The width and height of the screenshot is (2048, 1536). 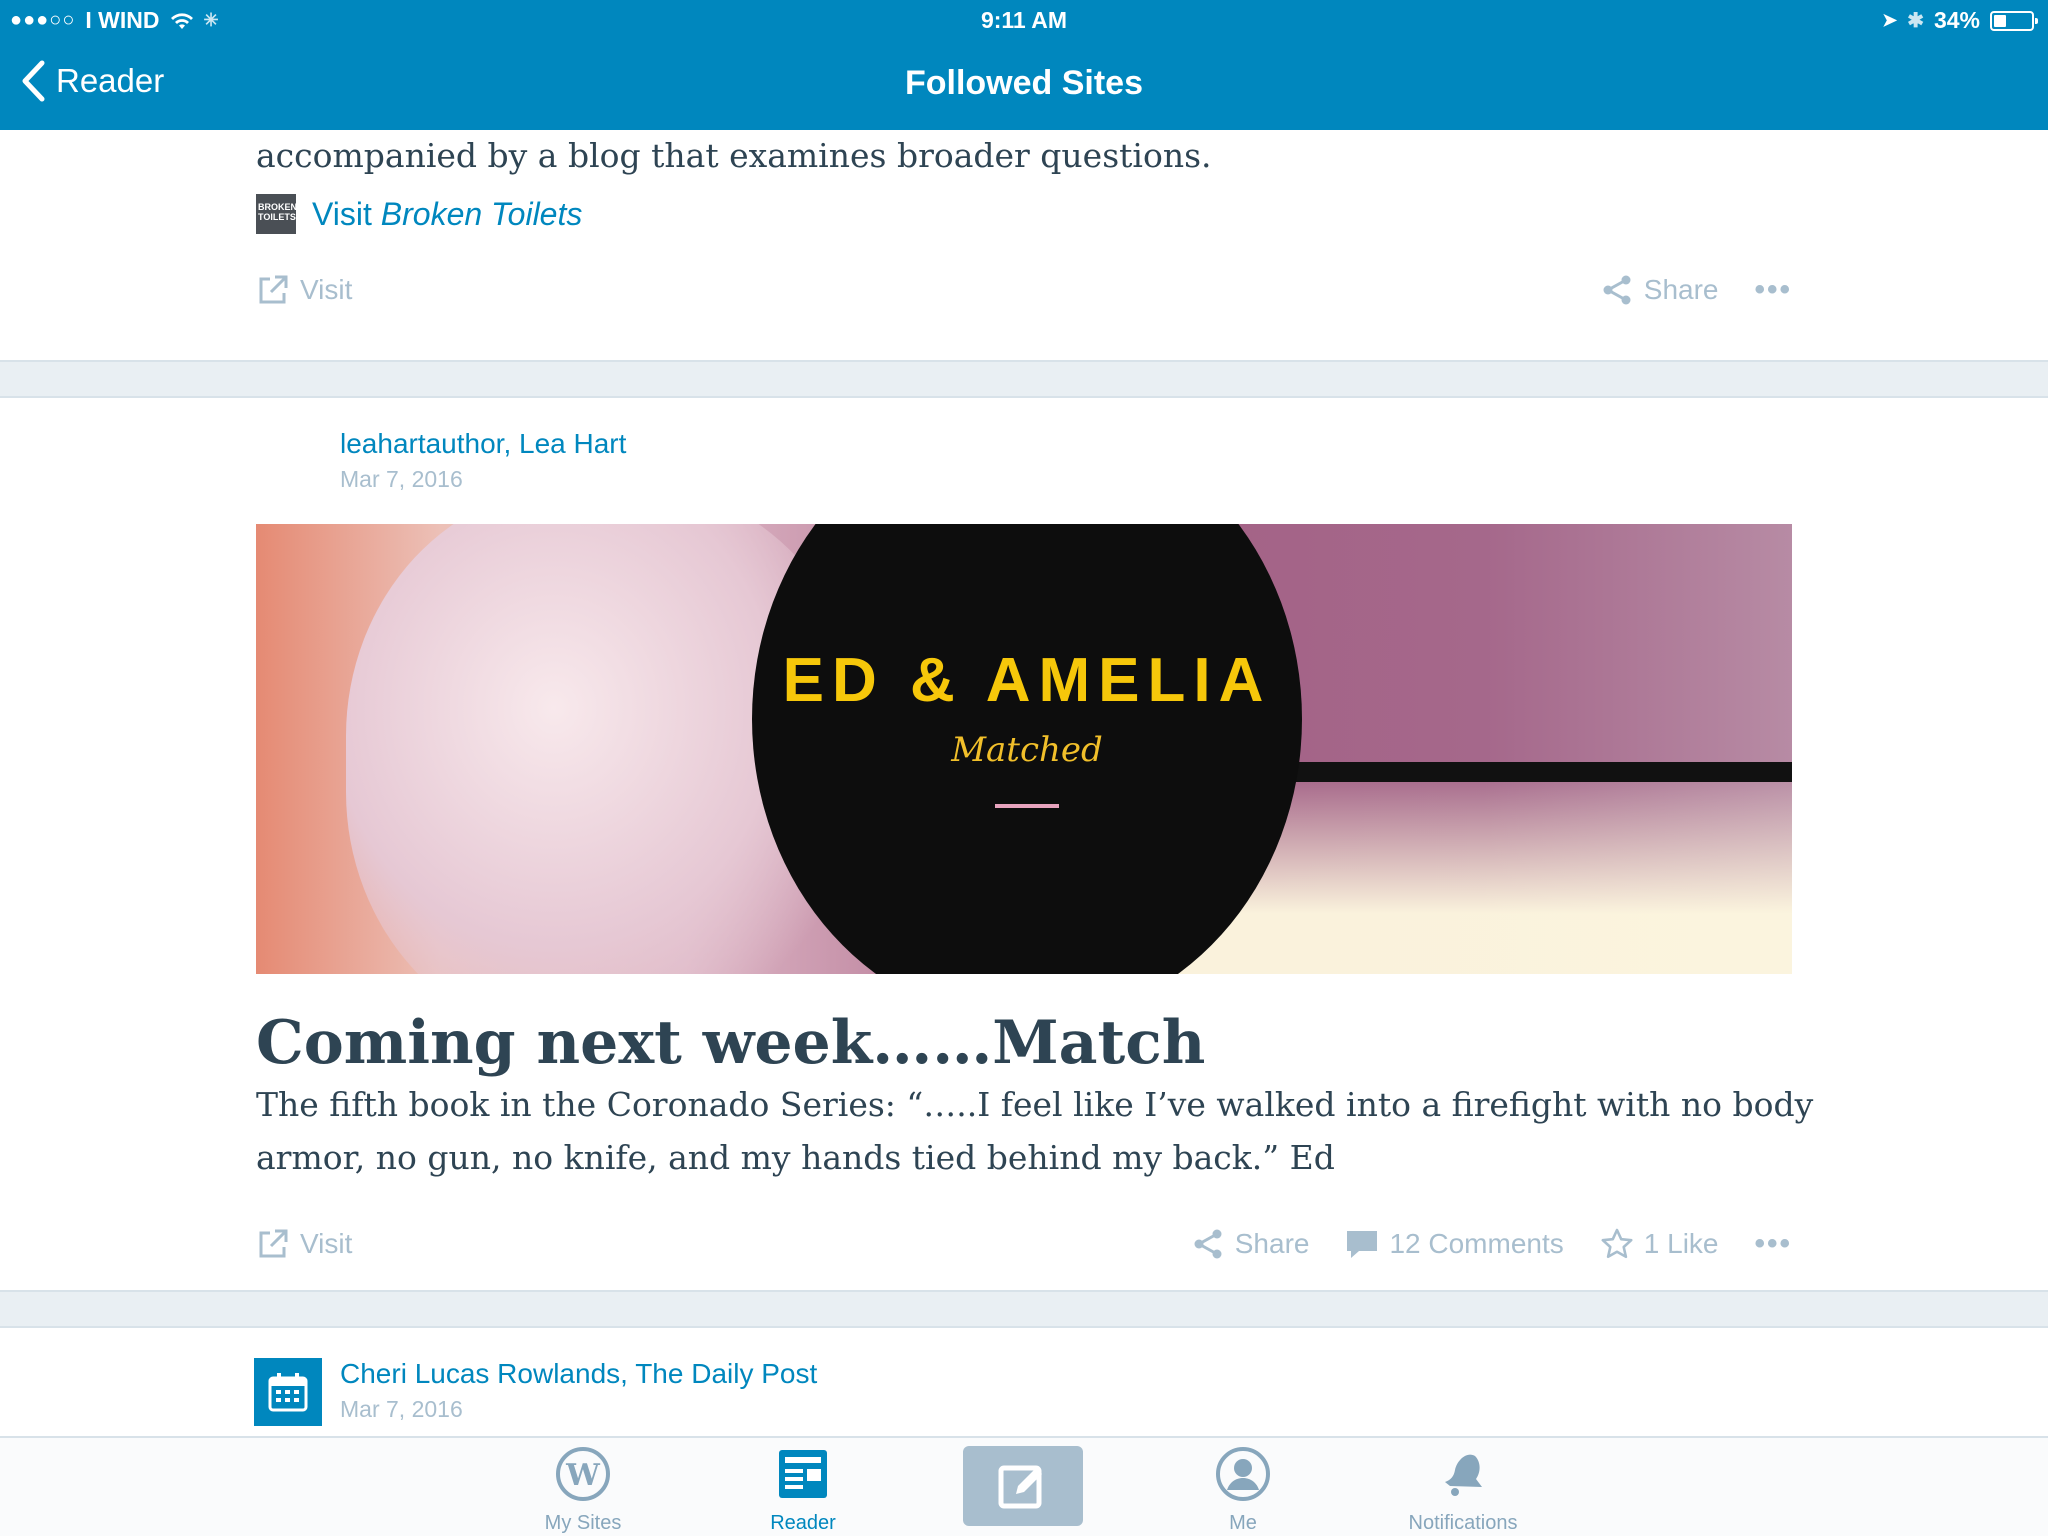 I want to click on status-bar: ●●●○○ I WIND ✳ 9:11 AM ➤ ✱ 34%, so click(x=1024, y=20).